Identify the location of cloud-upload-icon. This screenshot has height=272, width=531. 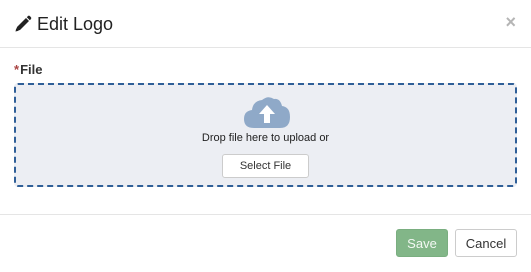
(267, 112).